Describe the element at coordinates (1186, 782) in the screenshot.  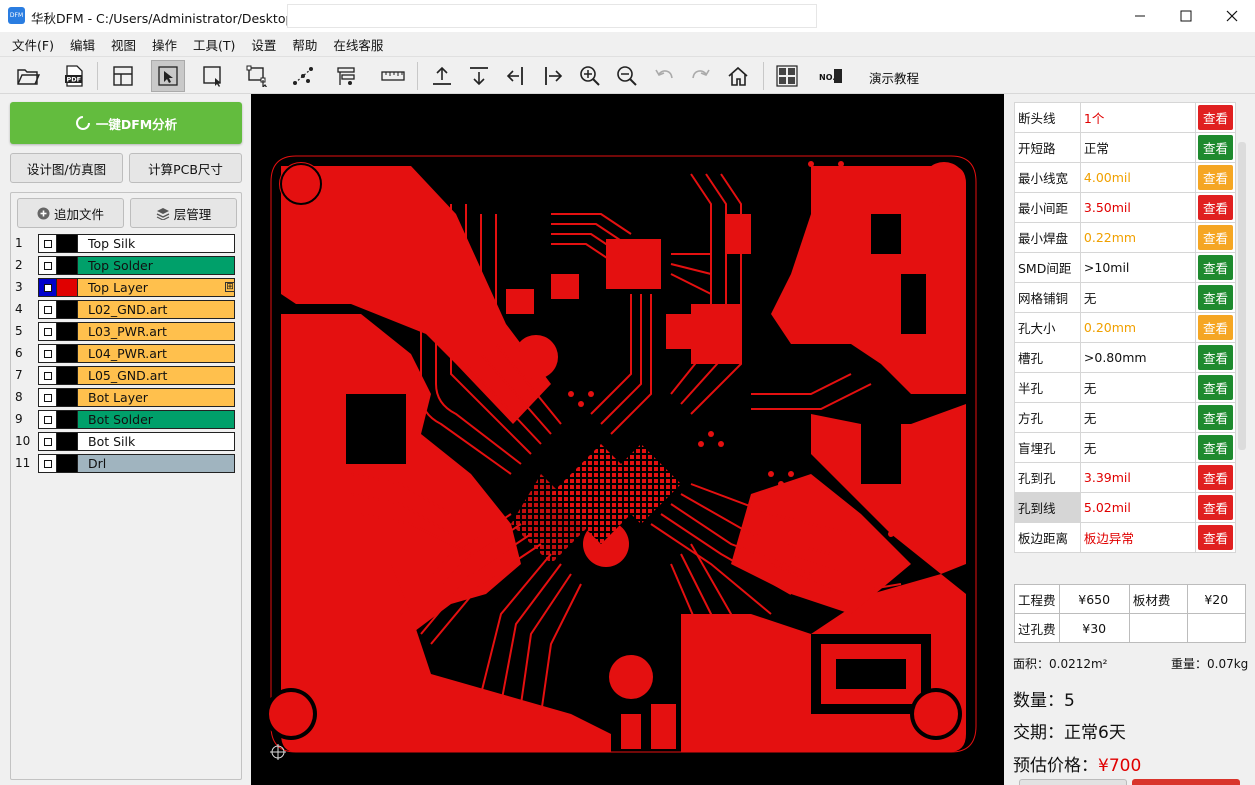
I see `order-button` at that location.